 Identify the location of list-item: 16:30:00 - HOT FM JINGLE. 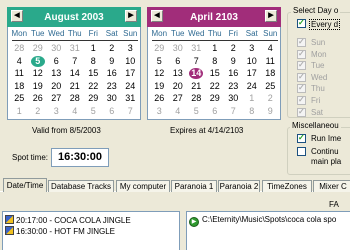
(60, 231).